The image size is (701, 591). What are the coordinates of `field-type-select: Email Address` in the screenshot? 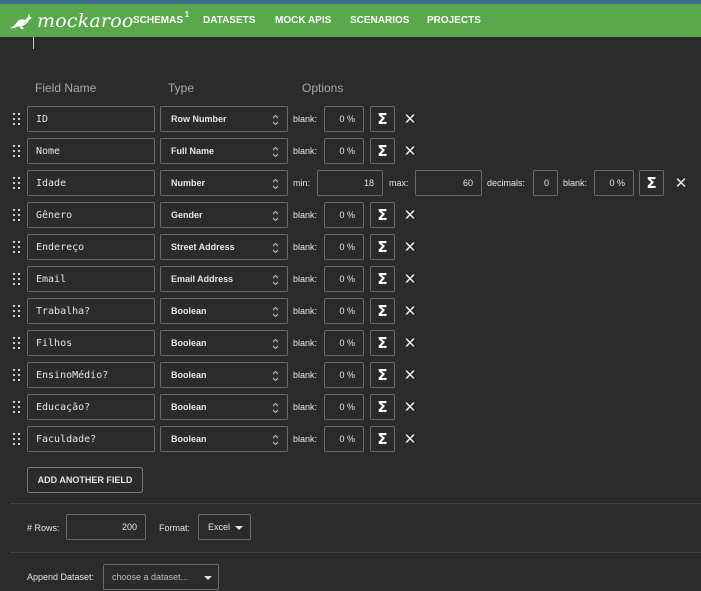 It's located at (224, 279).